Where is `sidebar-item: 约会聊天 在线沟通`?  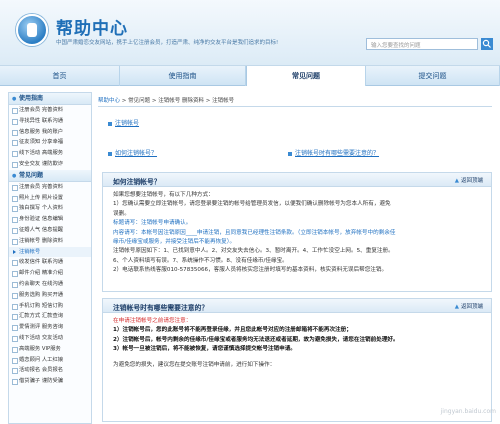 sidebar-item: 约会聊天 在线沟通 is located at coordinates (50, 284).